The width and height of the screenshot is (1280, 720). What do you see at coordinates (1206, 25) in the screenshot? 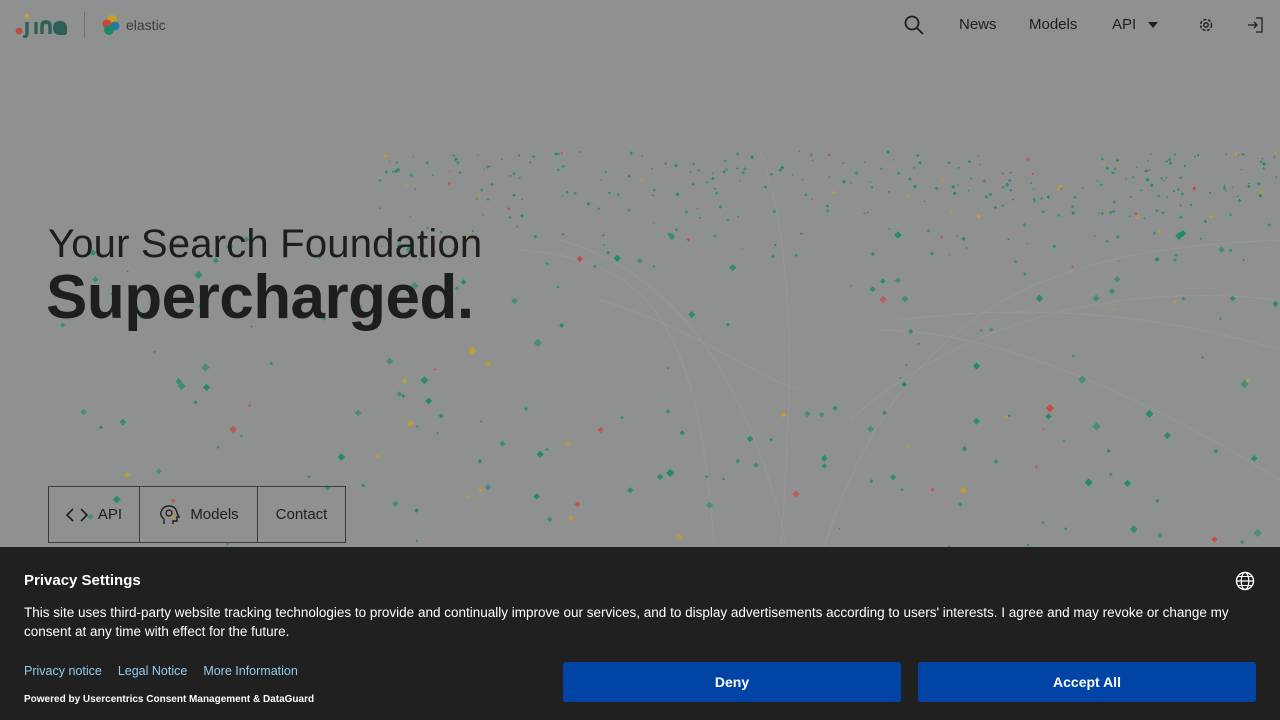
I see `gear-icon` at bounding box center [1206, 25].